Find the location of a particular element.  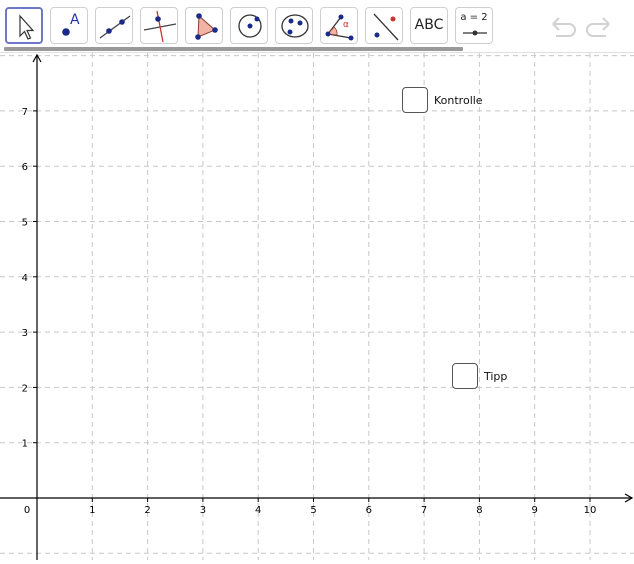

x-tick-label: 6 is located at coordinates (369, 510).